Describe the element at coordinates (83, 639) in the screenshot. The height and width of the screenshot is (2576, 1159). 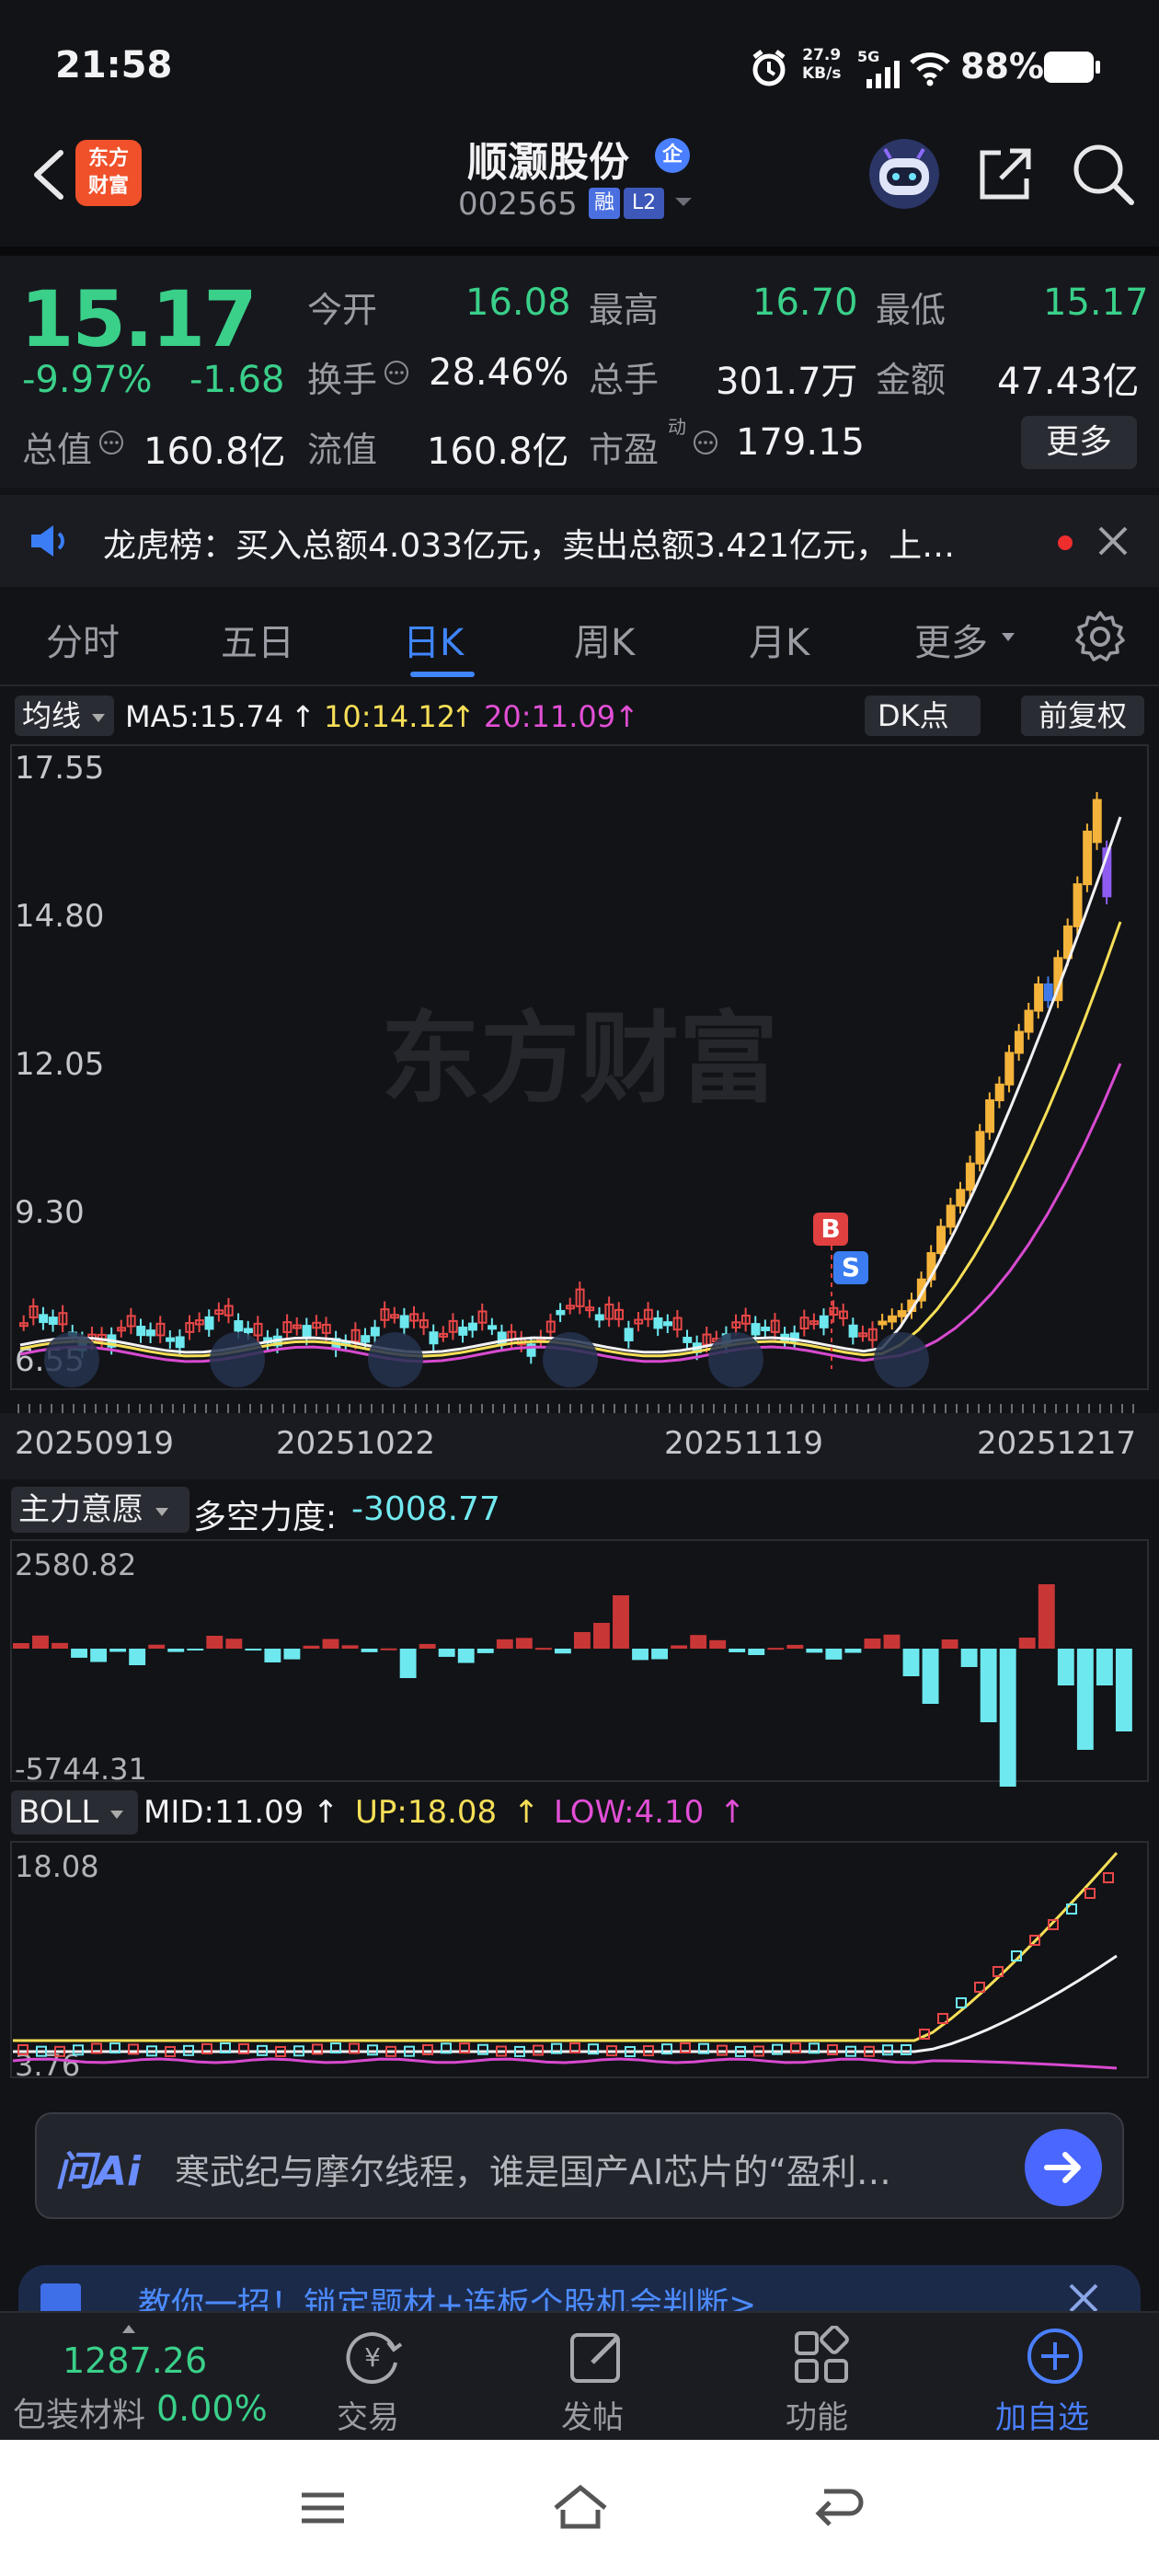
I see `tab-intraday: 分时` at that location.